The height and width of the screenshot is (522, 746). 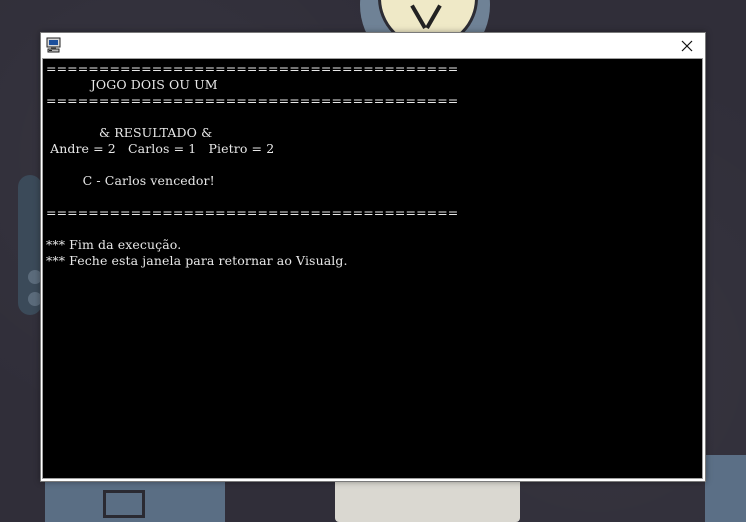 What do you see at coordinates (427, 500) in the screenshot?
I see `wallpaper-chair` at bounding box center [427, 500].